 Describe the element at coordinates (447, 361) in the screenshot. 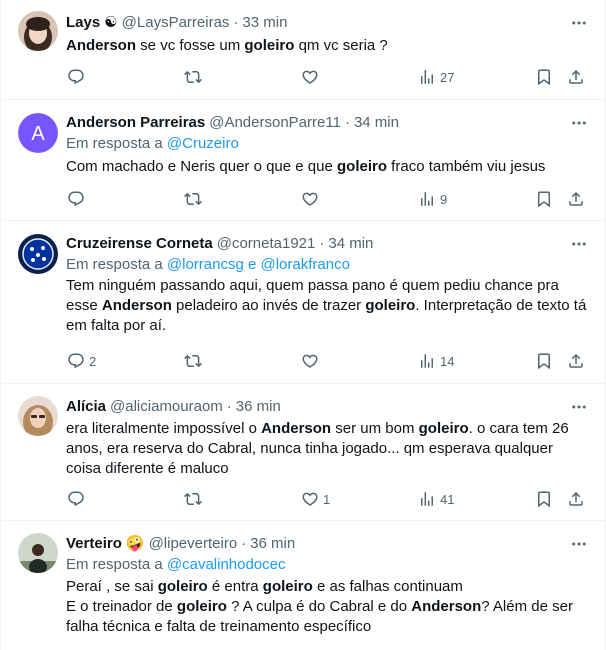

I see `views-count: 14` at that location.